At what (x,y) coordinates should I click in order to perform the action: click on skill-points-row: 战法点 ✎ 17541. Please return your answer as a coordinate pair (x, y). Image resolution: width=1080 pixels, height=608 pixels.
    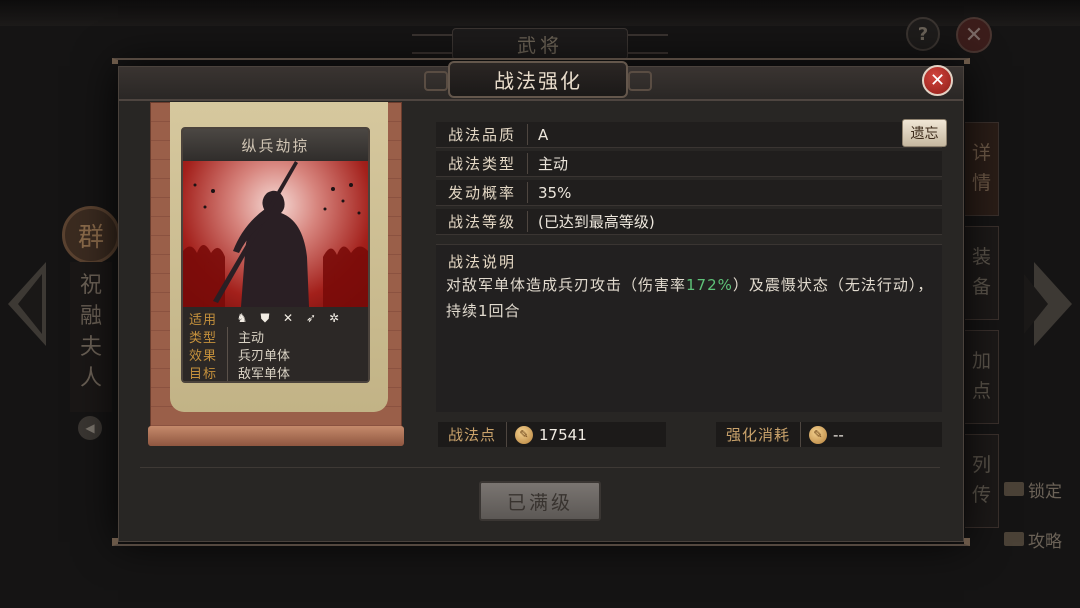
    Looking at the image, I should click on (552, 434).